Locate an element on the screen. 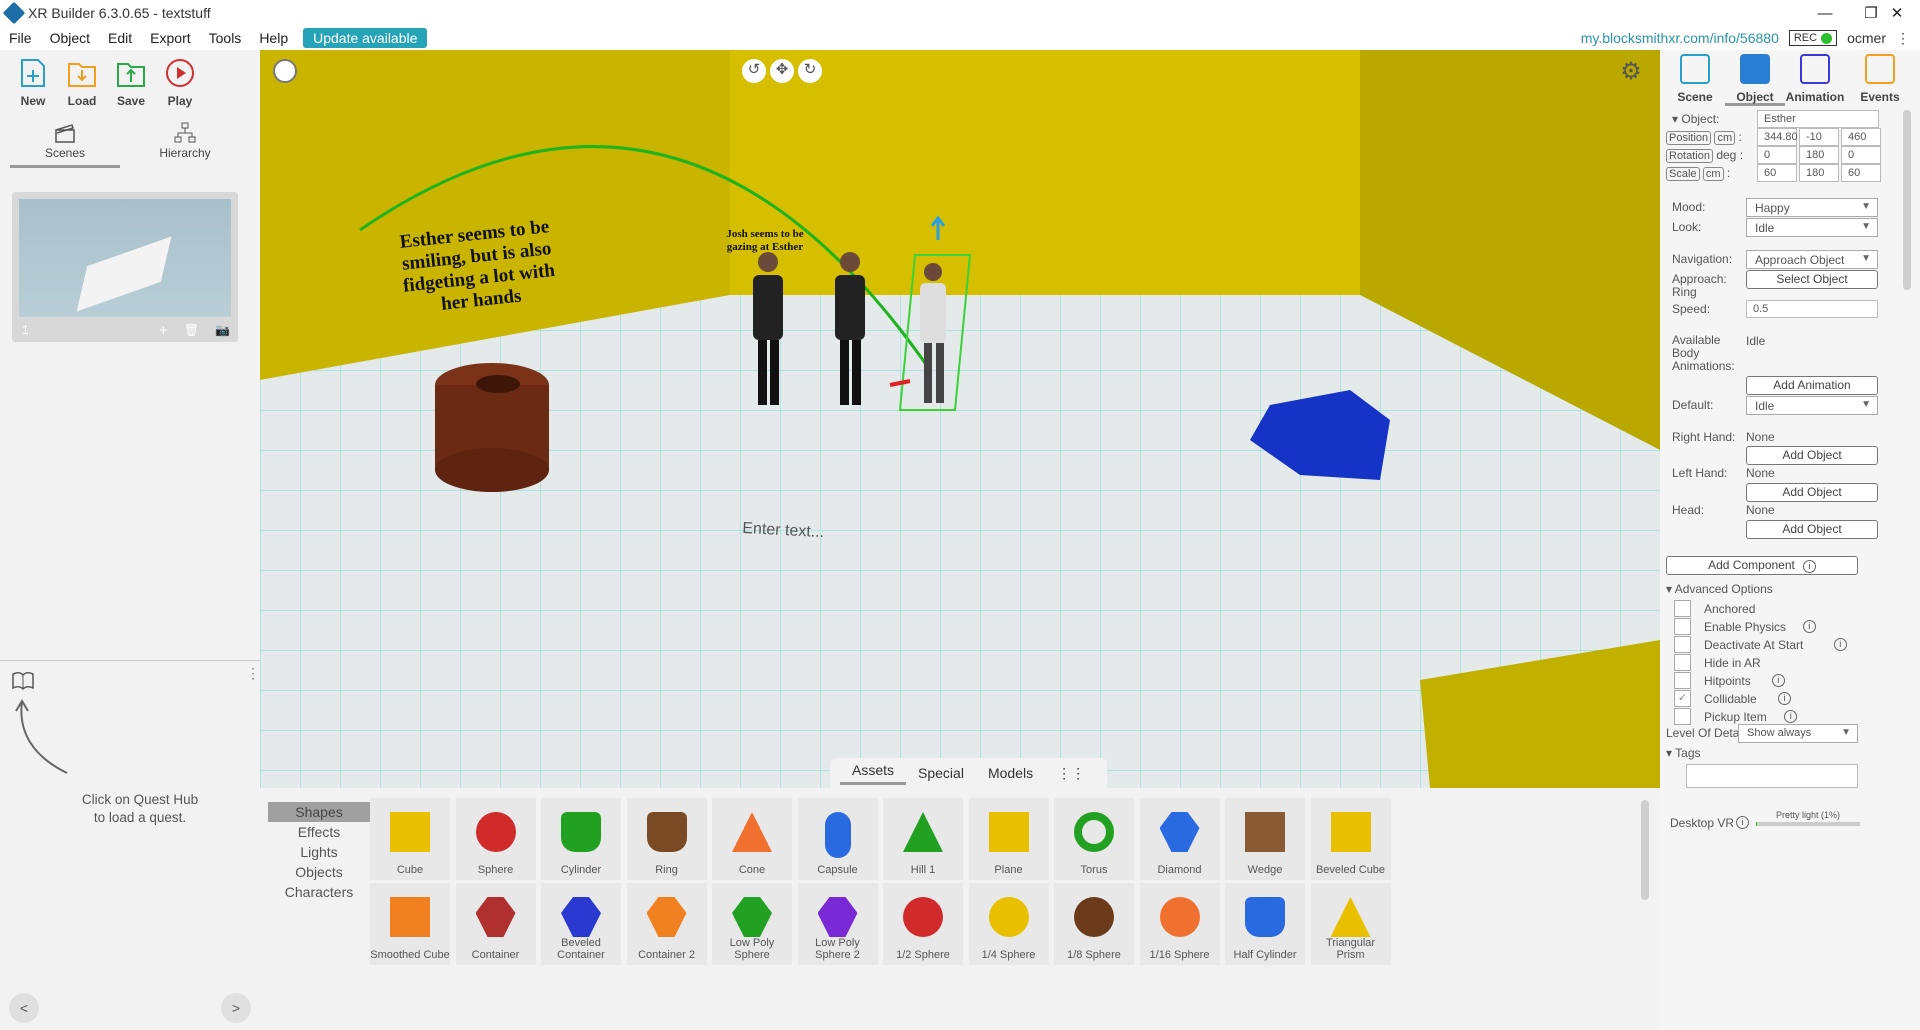 Image resolution: width=1920 pixels, height=1030 pixels. asset-tile: 1/4 Sphere is located at coordinates (1008, 924).